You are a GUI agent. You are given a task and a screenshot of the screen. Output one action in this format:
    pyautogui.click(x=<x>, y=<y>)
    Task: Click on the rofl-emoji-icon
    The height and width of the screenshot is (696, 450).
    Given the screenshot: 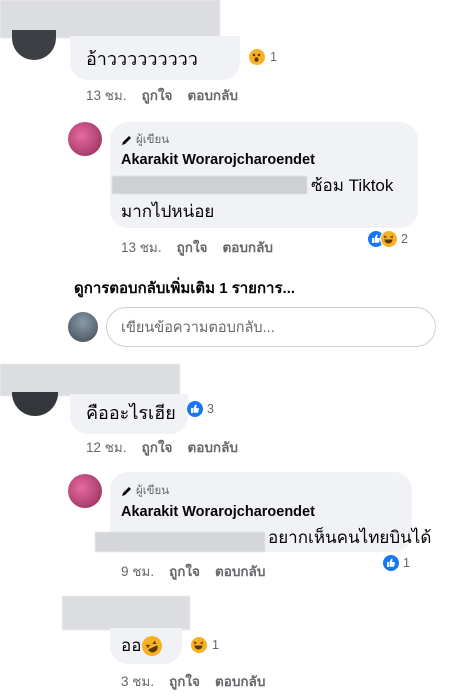 What is the action you would take?
    pyautogui.click(x=152, y=646)
    